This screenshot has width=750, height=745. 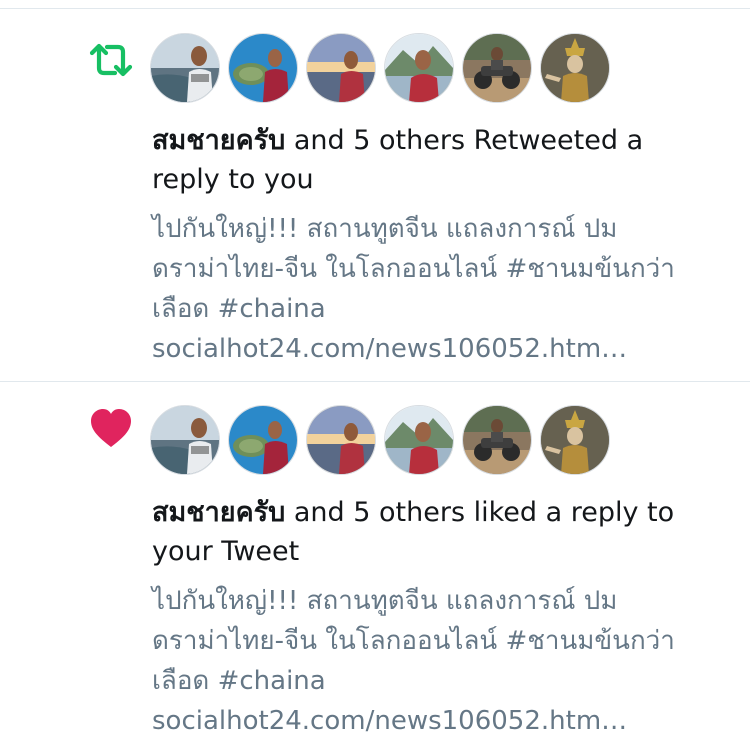 What do you see at coordinates (111, 60) in the screenshot?
I see `retweet-icon` at bounding box center [111, 60].